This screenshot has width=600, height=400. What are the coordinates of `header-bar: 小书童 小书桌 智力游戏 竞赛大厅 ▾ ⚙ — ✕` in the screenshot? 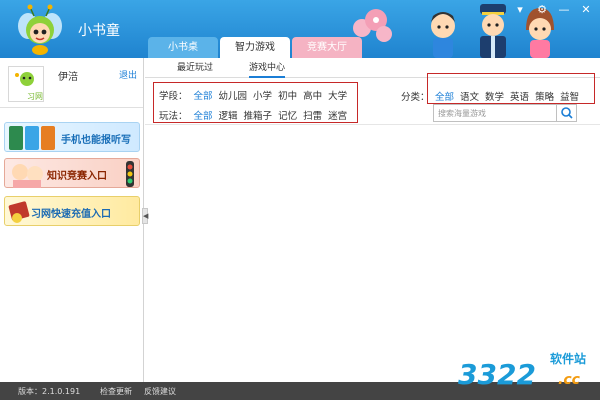 It's located at (300, 29).